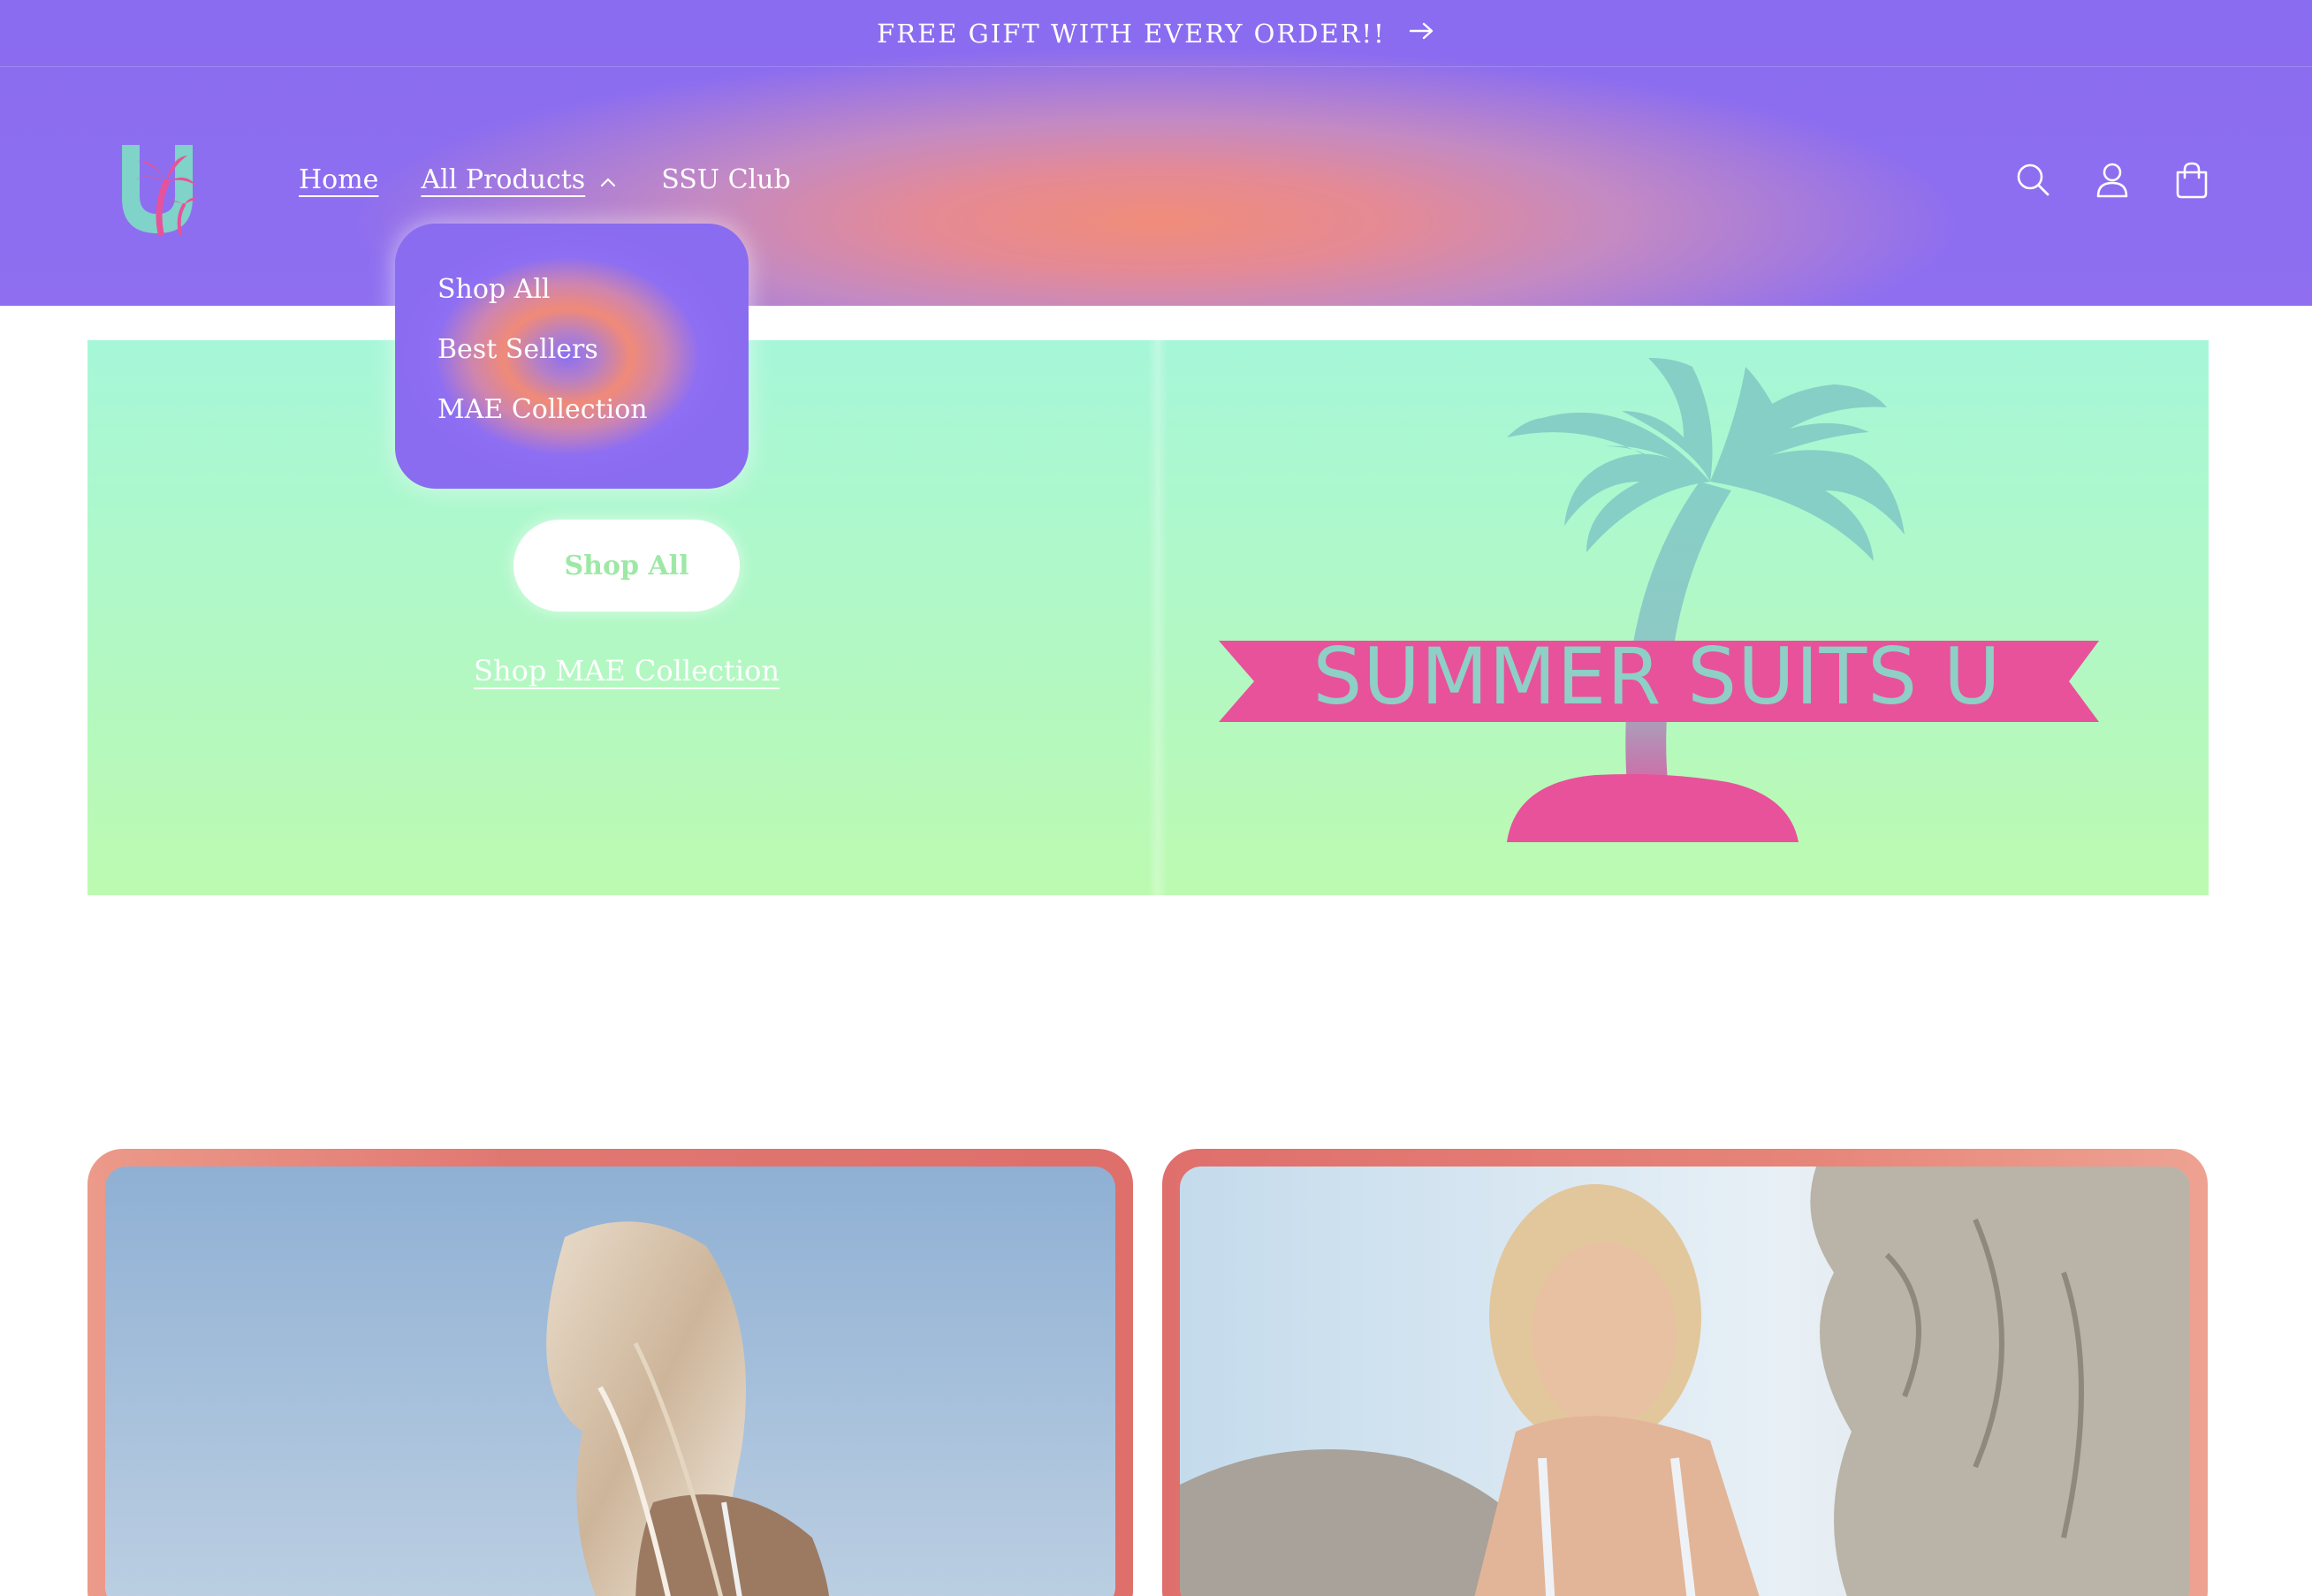  I want to click on arrow-right-icon, so click(1422, 33).